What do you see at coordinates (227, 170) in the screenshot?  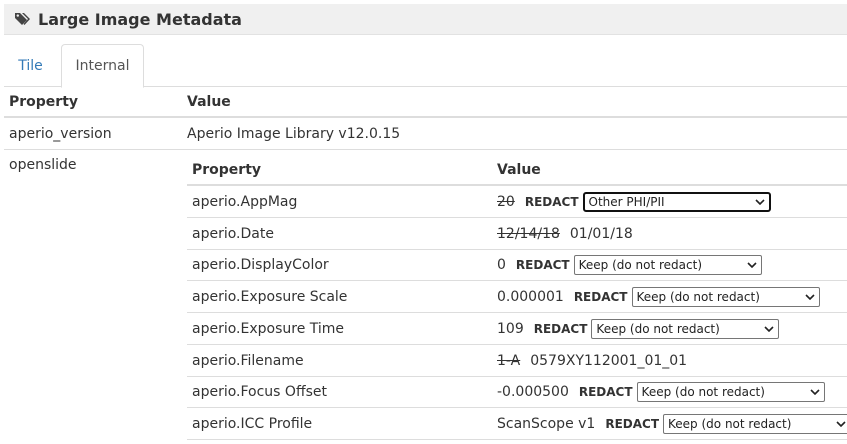 I see `inner-header-property: Property` at bounding box center [227, 170].